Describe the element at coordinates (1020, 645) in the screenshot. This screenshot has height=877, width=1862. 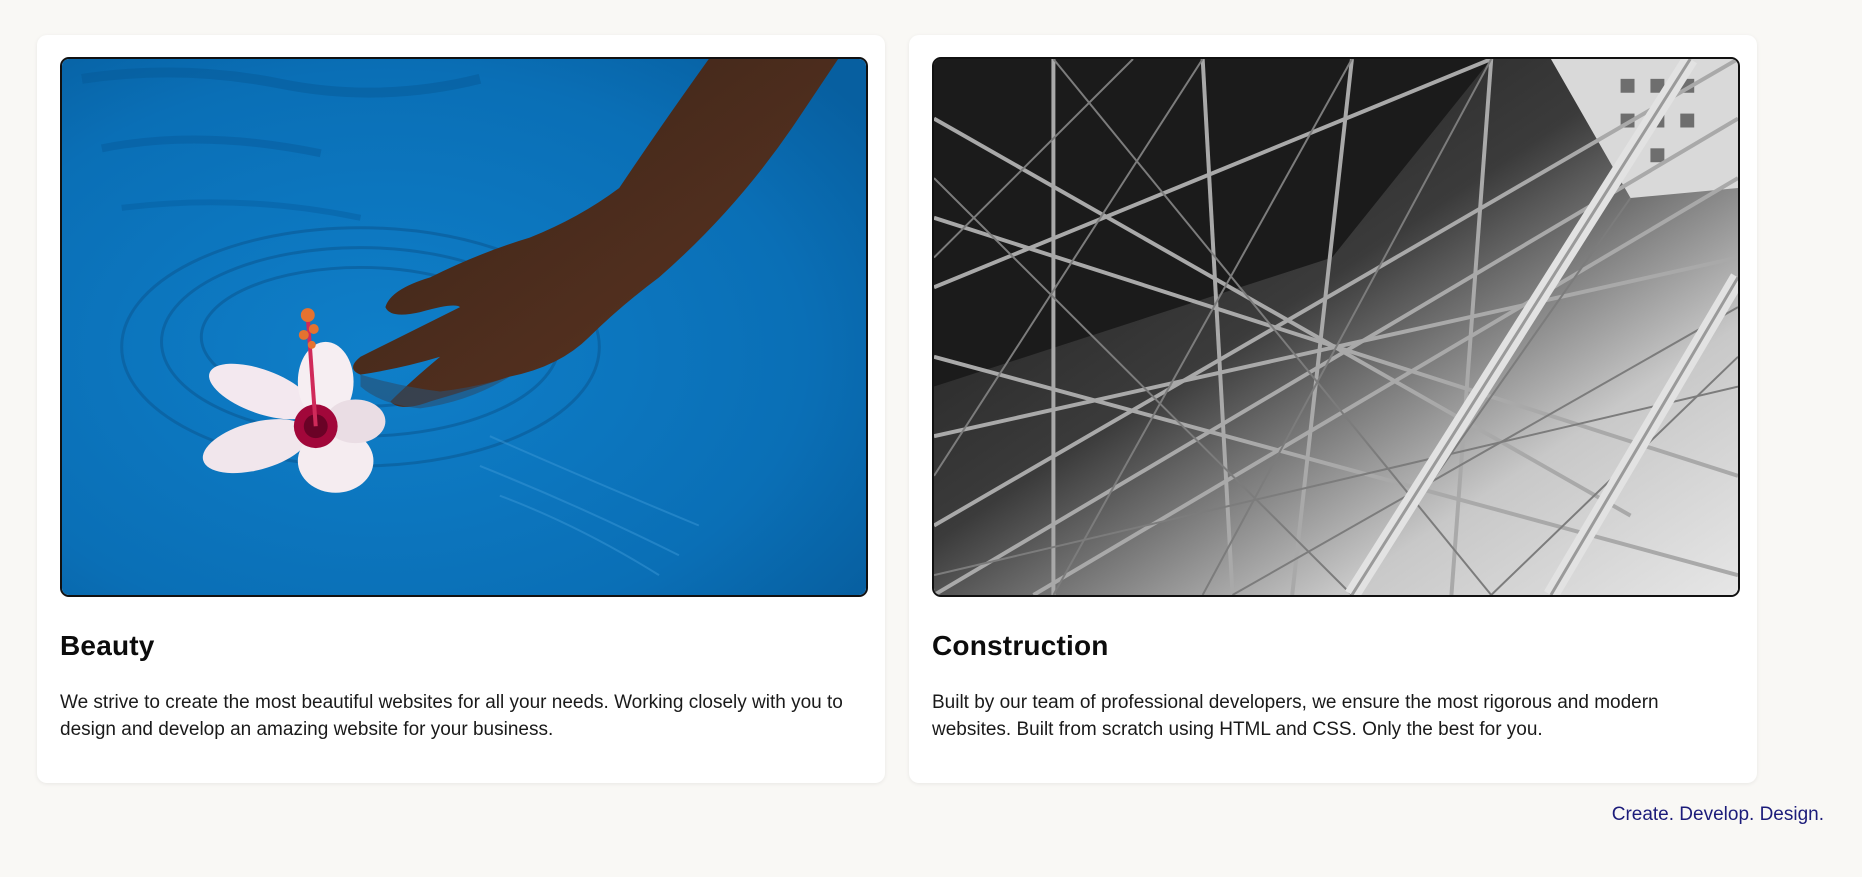
I see `card-title-construction: Construction` at that location.